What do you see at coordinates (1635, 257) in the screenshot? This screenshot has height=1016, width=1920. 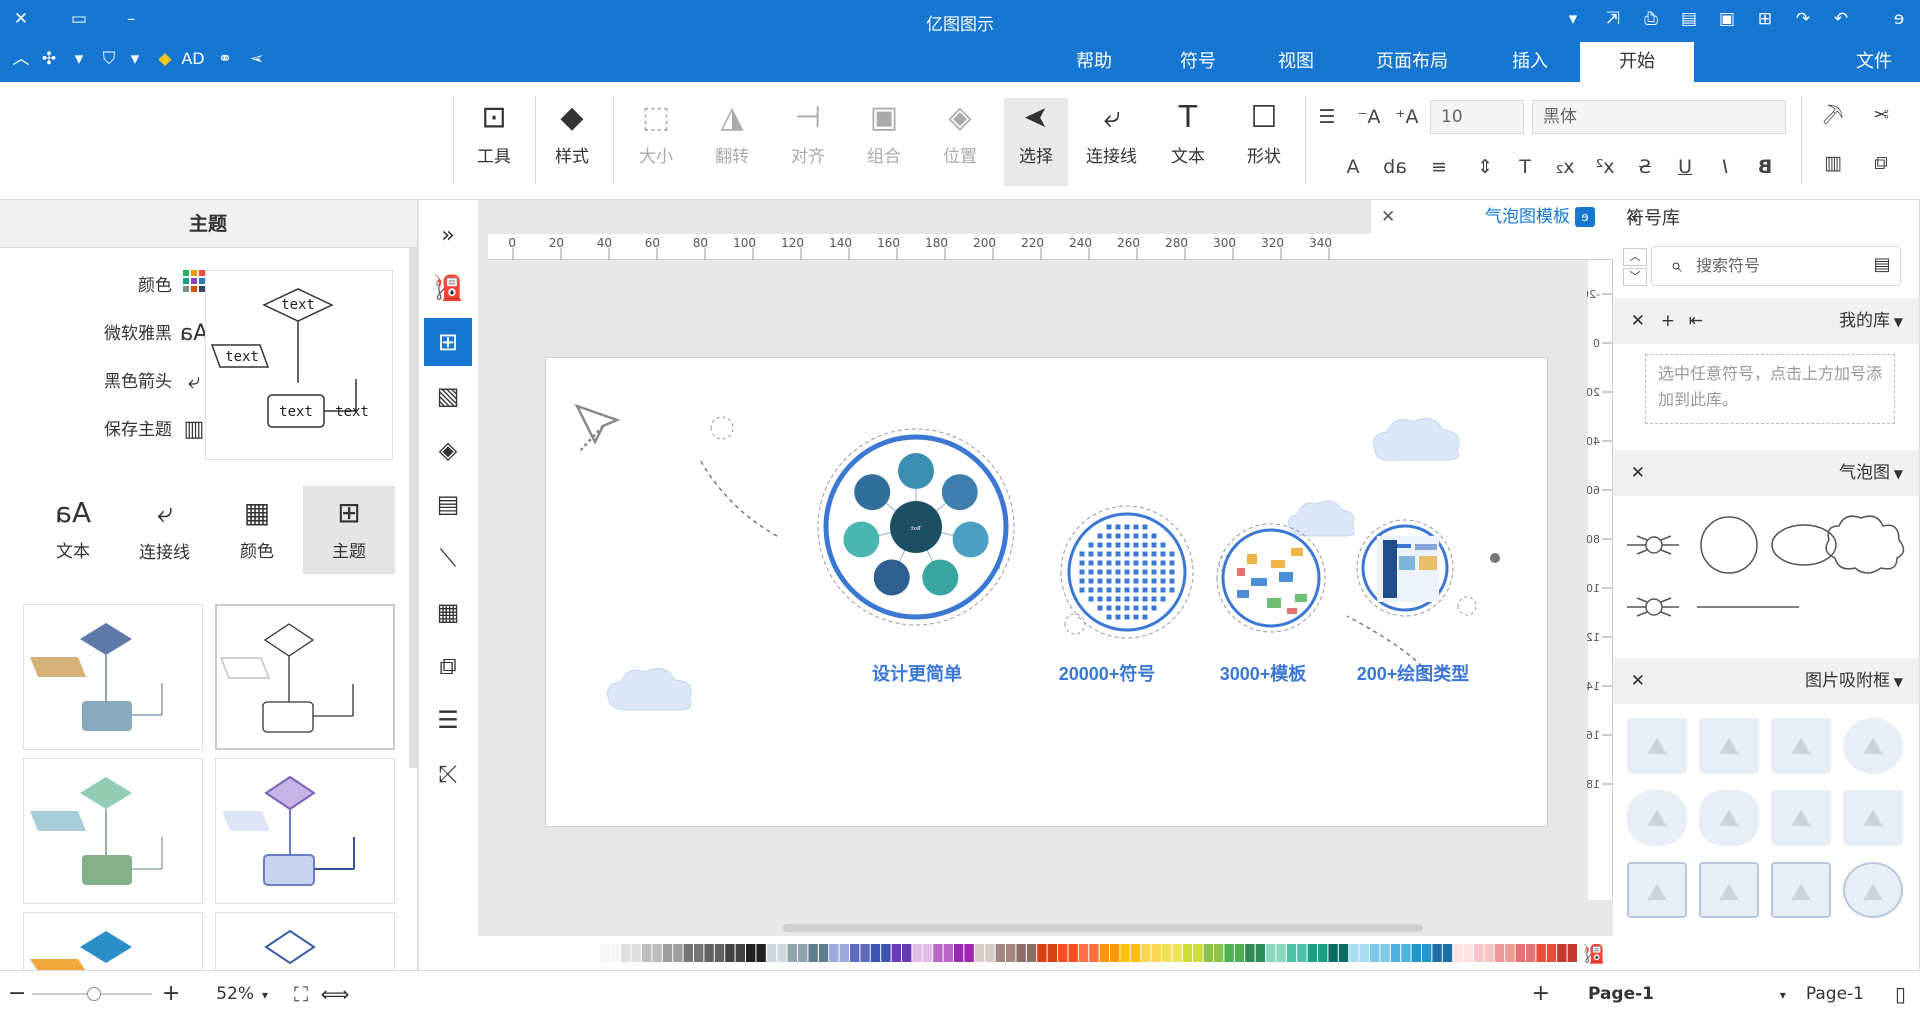 I see `scroll-up-icon: ︿` at bounding box center [1635, 257].